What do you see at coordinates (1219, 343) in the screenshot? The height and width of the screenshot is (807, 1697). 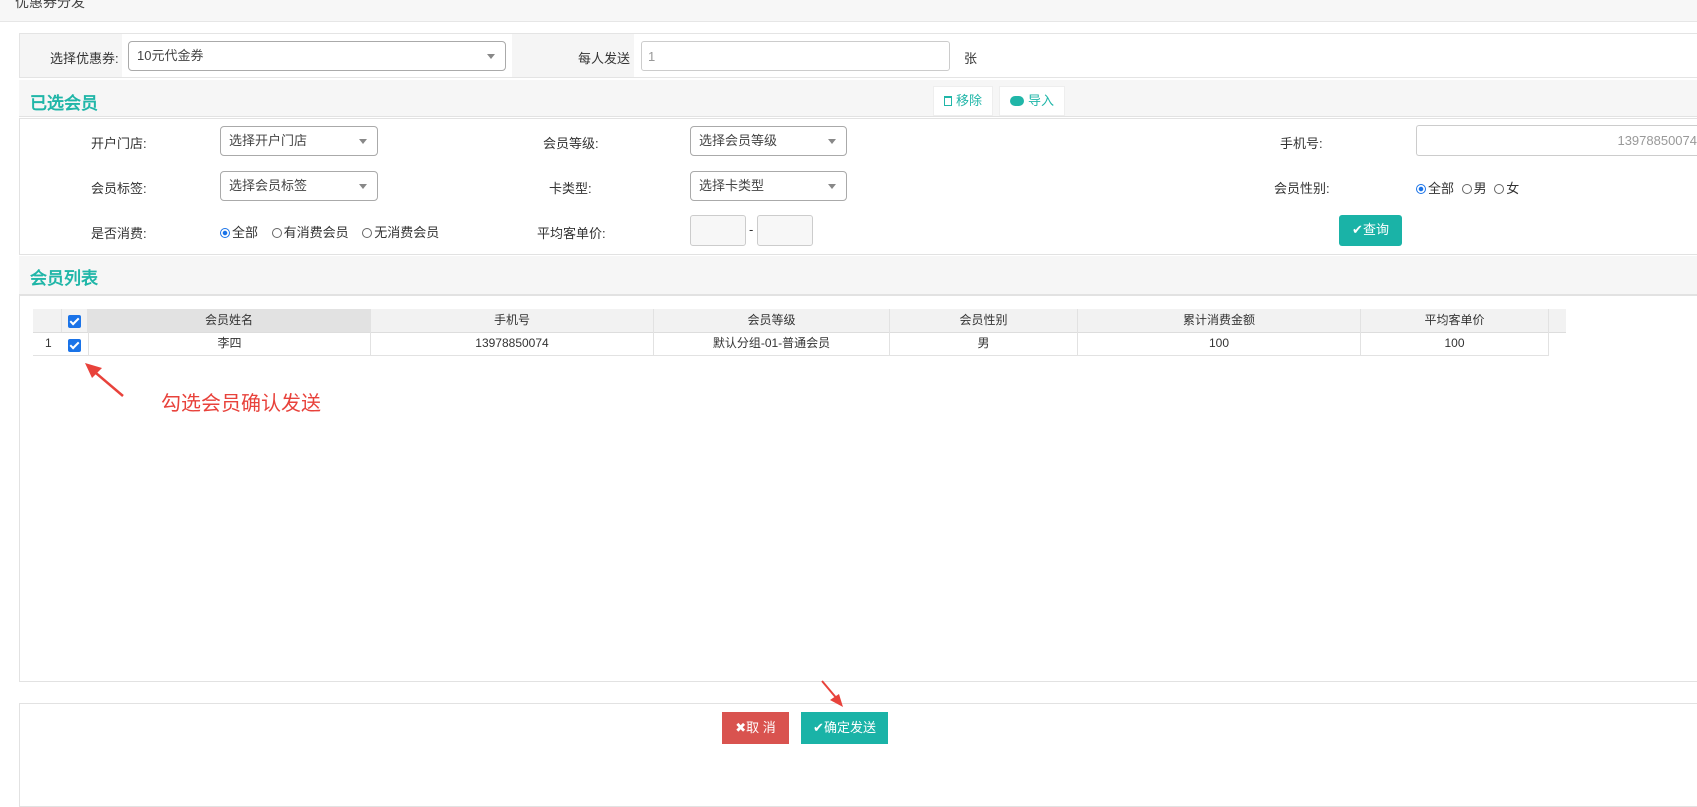 I see `cell-total: 100` at bounding box center [1219, 343].